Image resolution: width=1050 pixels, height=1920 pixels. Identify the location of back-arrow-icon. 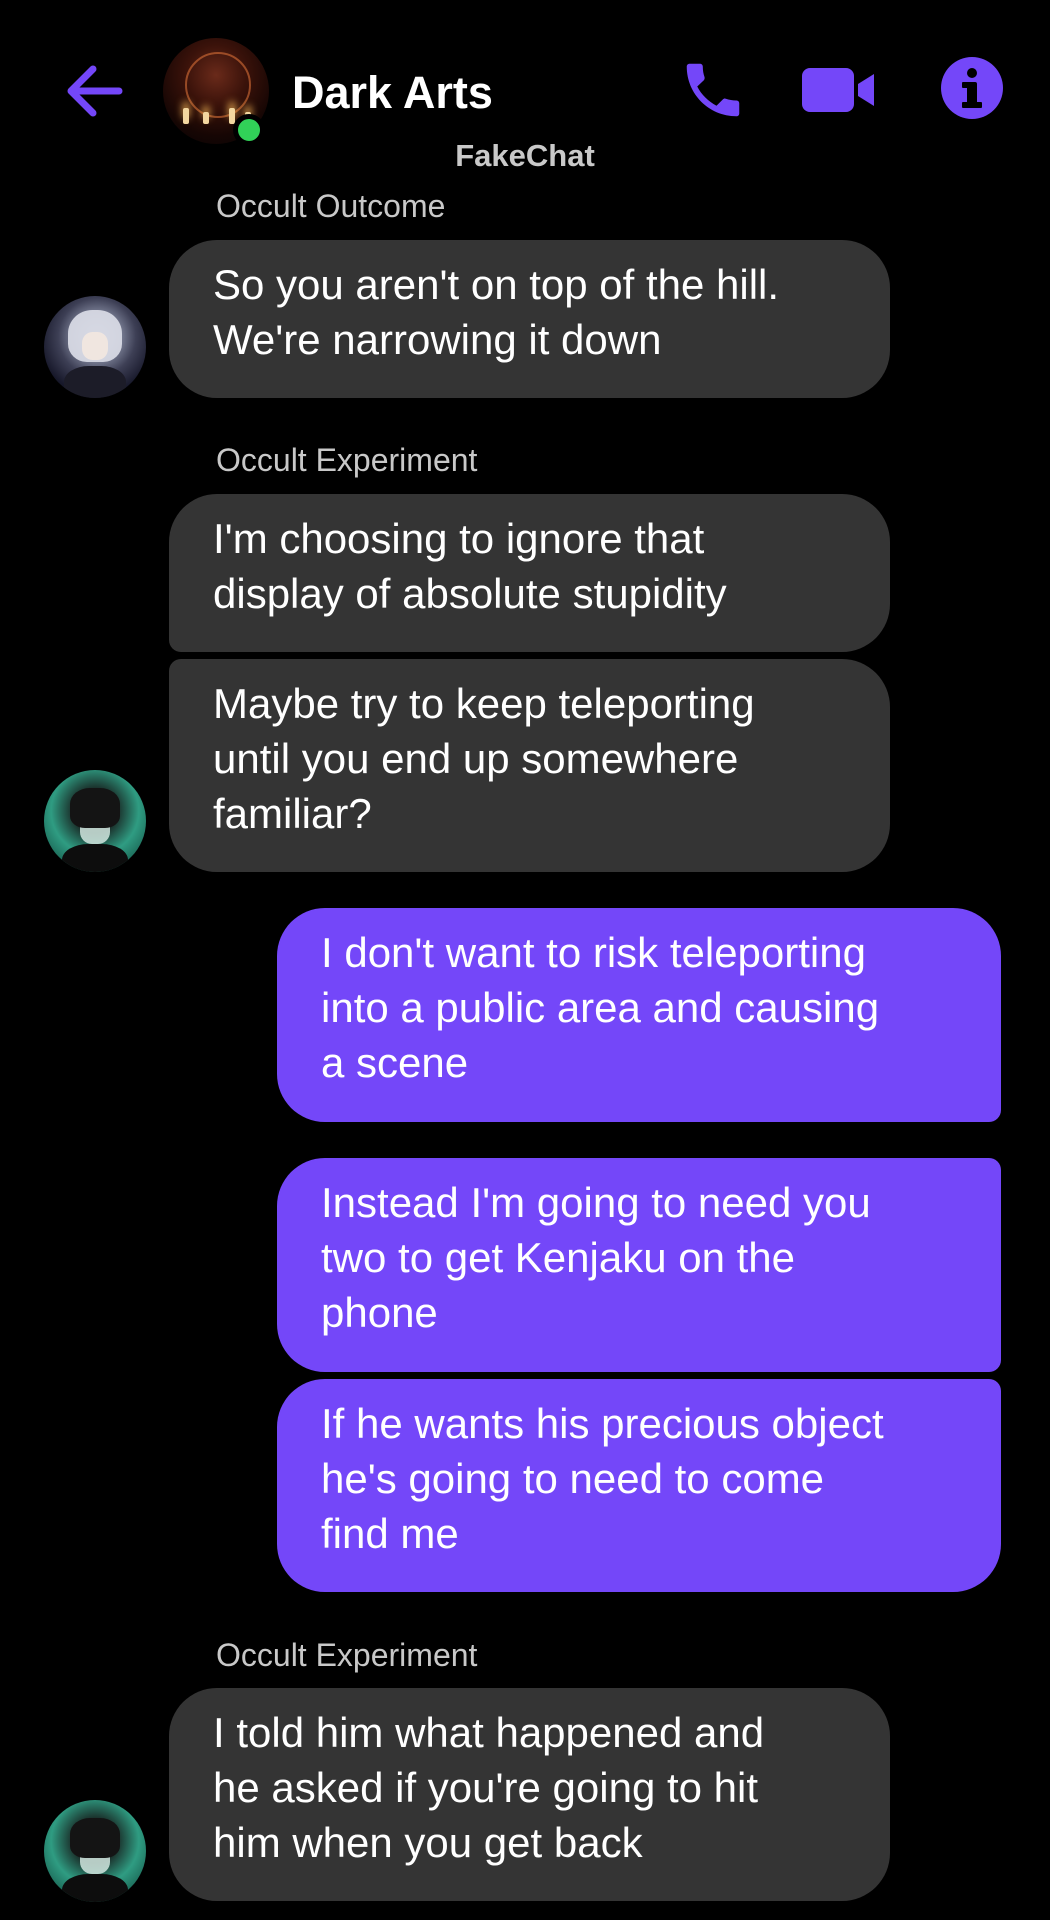
(93, 93).